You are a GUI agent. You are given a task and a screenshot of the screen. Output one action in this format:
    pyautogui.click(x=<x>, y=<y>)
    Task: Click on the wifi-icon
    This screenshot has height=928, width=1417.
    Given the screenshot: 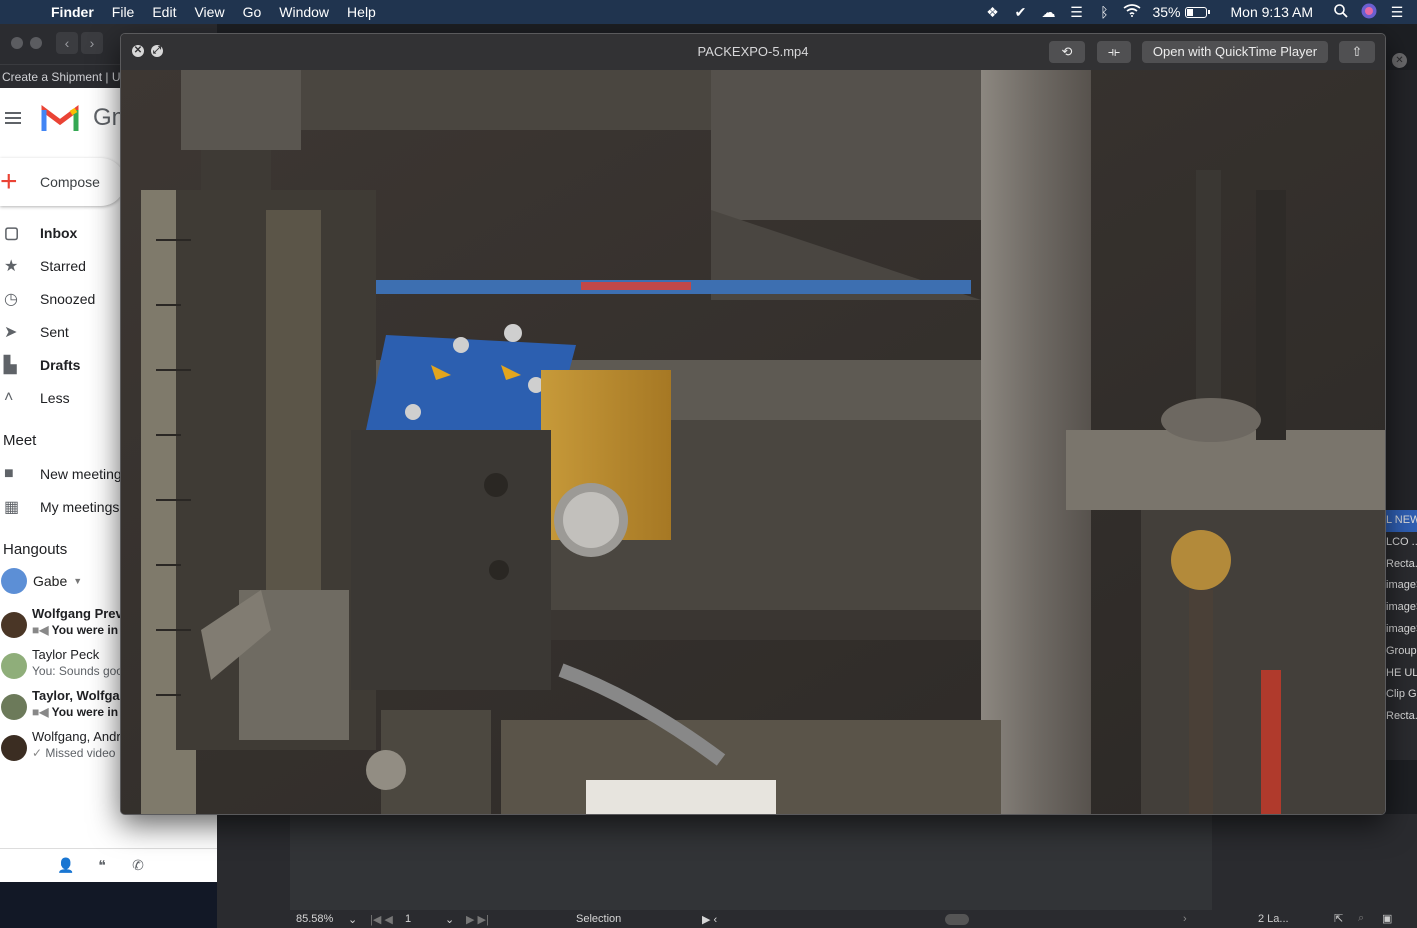 What is the action you would take?
    pyautogui.click(x=1132, y=12)
    